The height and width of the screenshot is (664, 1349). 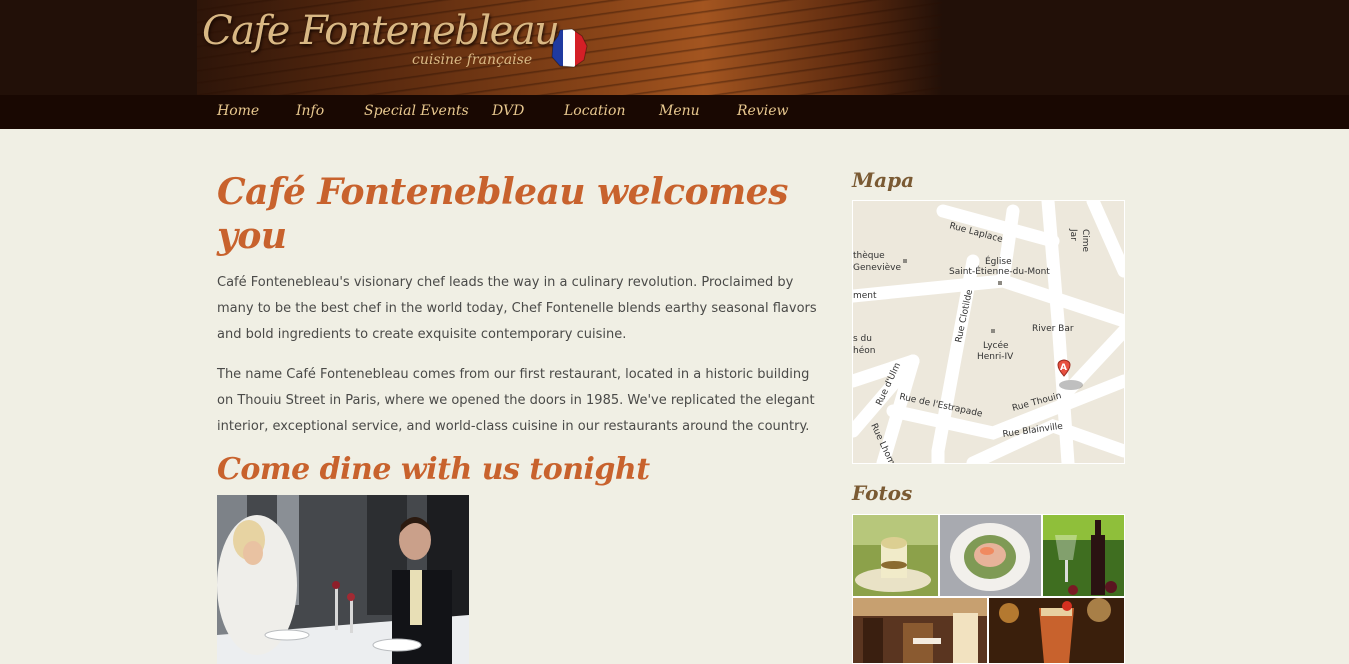 What do you see at coordinates (762, 111) in the screenshot?
I see `nav-item-review: Review` at bounding box center [762, 111].